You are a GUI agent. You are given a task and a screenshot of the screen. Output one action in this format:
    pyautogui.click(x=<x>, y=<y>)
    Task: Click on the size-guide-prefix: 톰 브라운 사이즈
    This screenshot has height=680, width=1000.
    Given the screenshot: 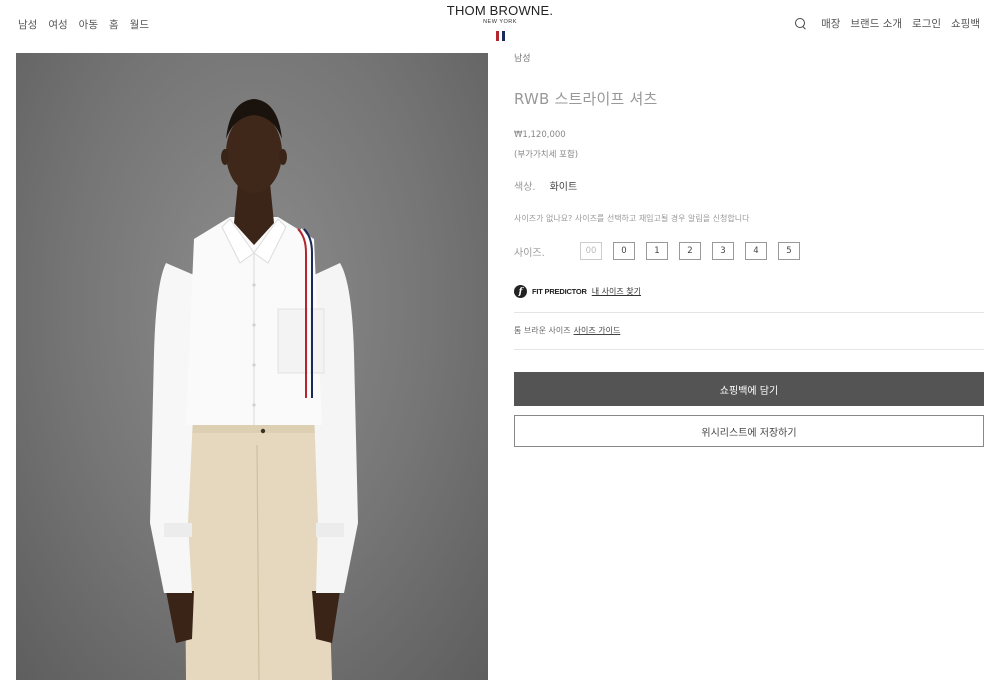 What is the action you would take?
    pyautogui.click(x=542, y=330)
    